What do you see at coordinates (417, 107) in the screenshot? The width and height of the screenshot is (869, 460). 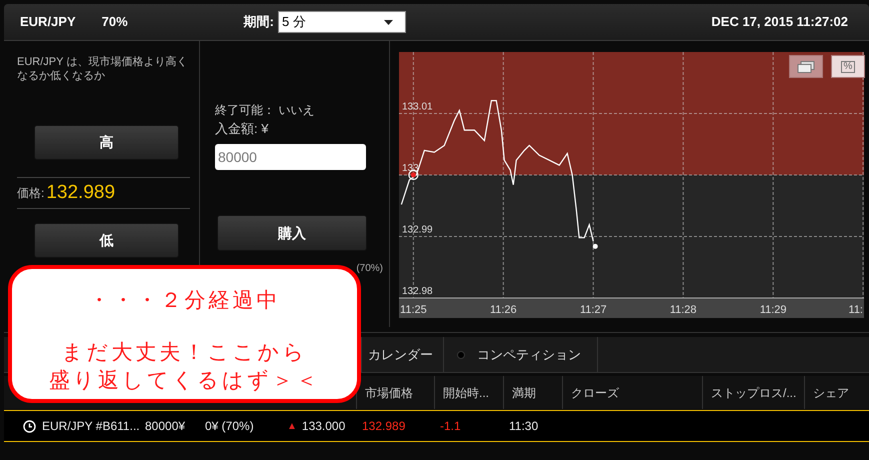 I see `price-tick-label: 133.01` at bounding box center [417, 107].